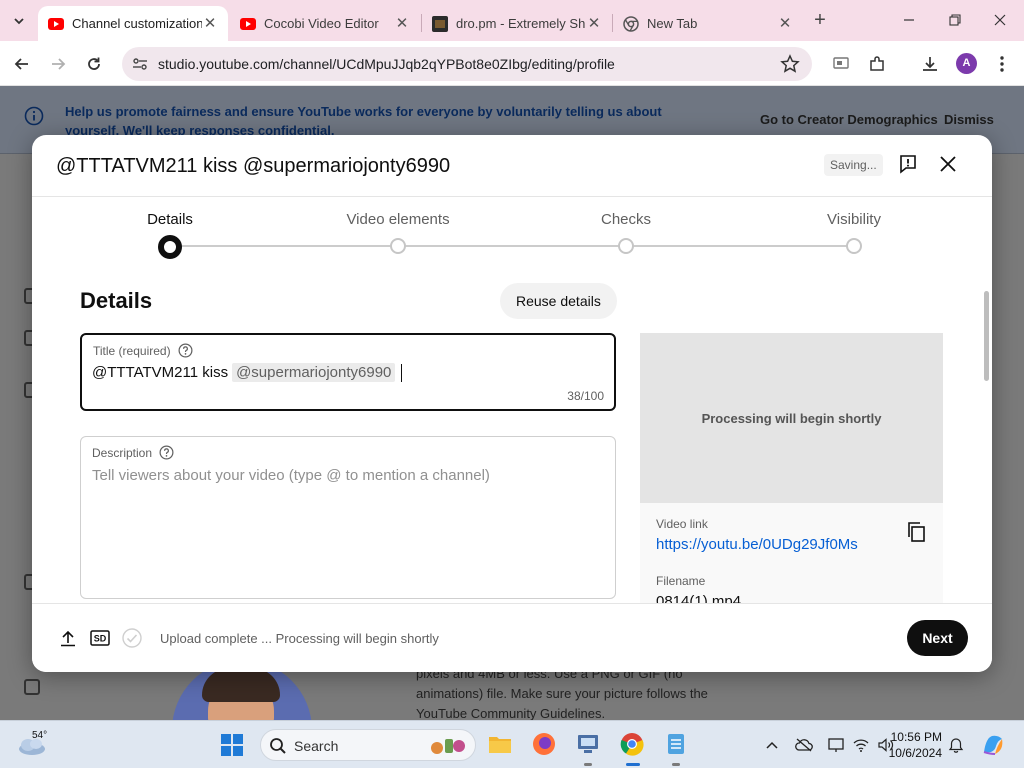 Image resolution: width=1024 pixels, height=768 pixels. What do you see at coordinates (521, 23) in the screenshot?
I see `tab-label: dro.pm - Extremely Sh` at bounding box center [521, 23].